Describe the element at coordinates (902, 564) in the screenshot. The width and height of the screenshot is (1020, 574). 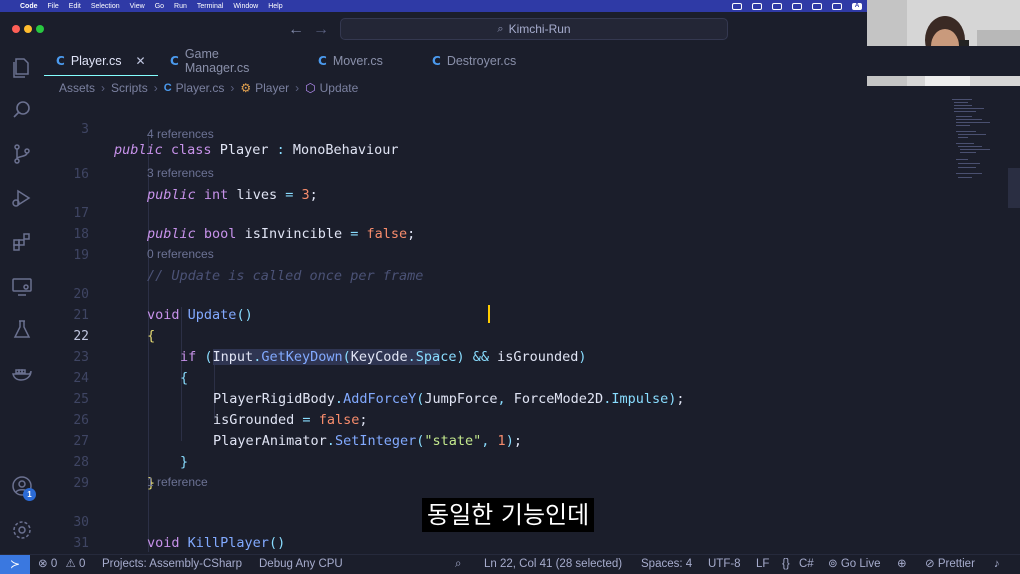
I see `copilot-icon: ⊕` at that location.